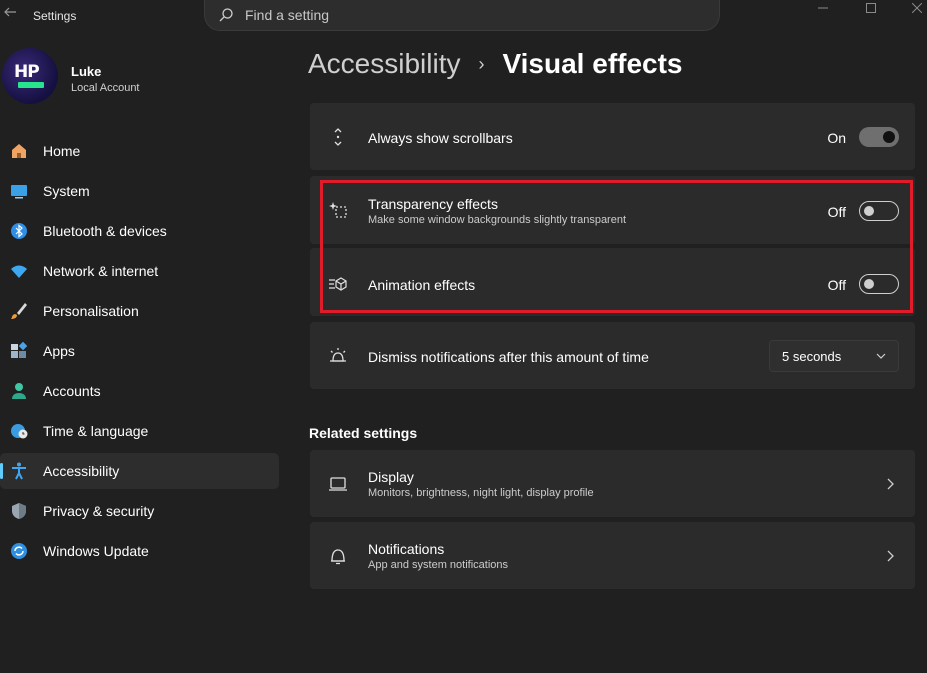 The height and width of the screenshot is (673, 927). I want to click on setting-card-scrollbars: Always show scrollbars On, so click(612, 136).